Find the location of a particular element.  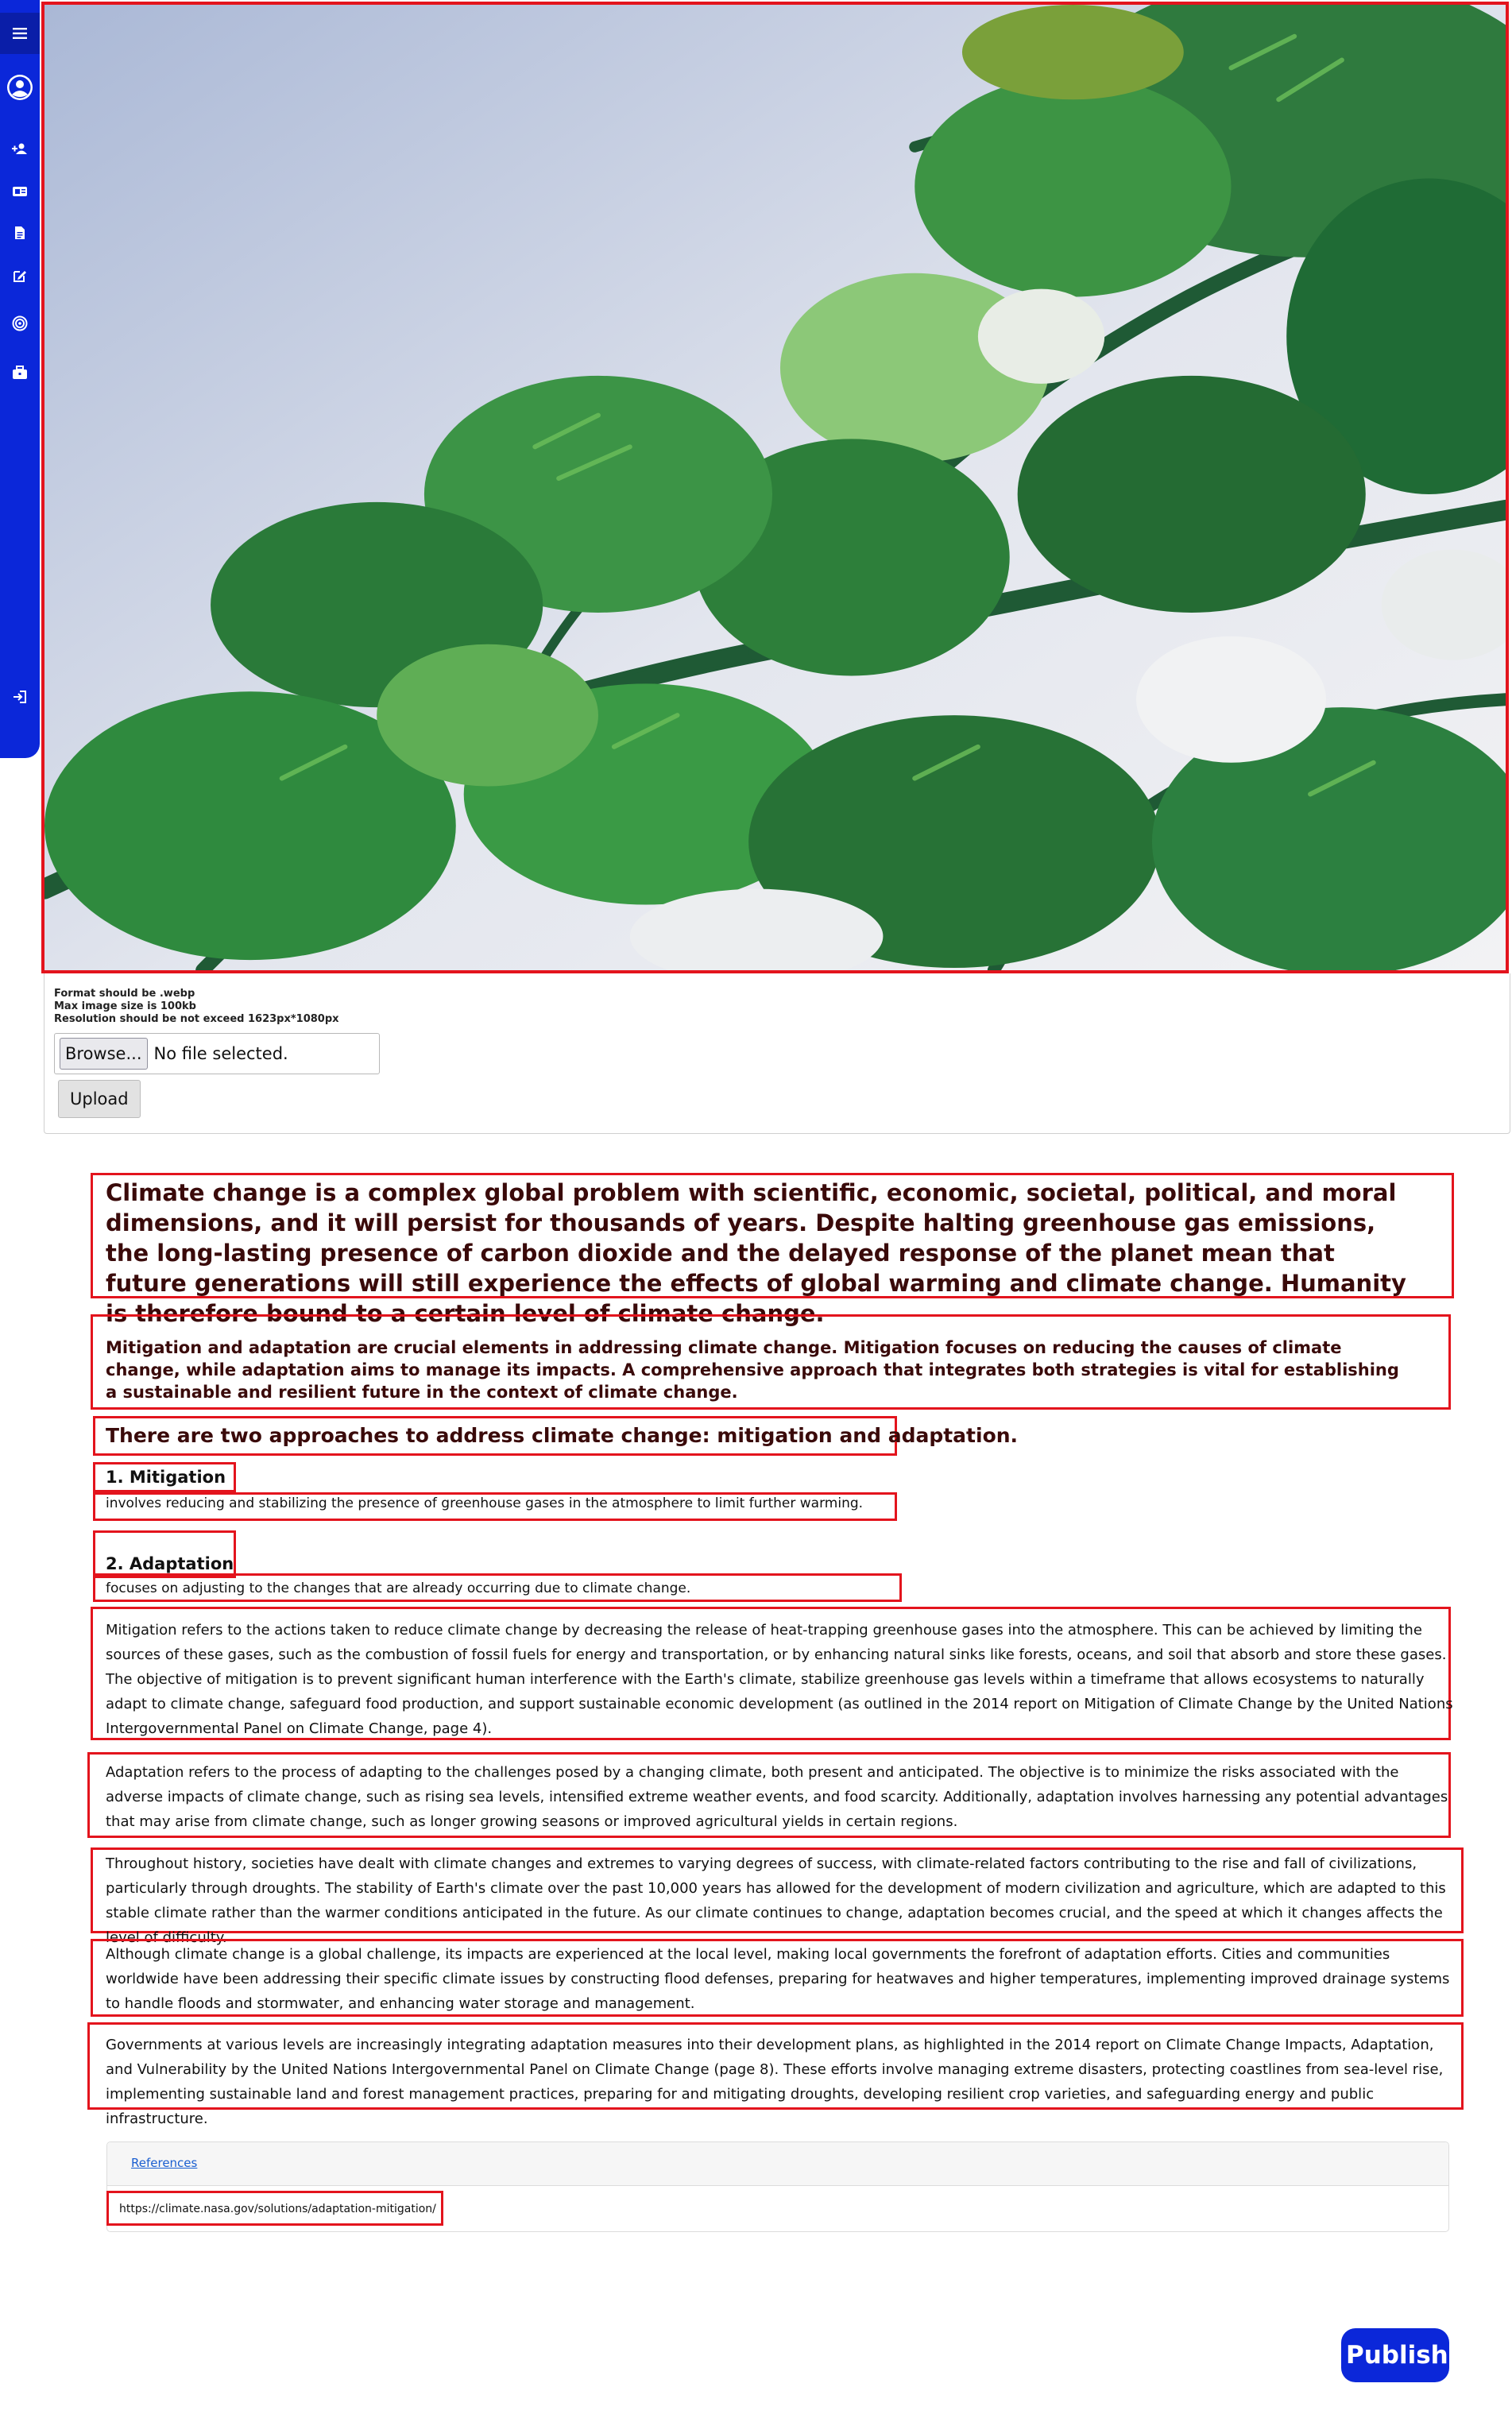

edit-icon is located at coordinates (20, 276).